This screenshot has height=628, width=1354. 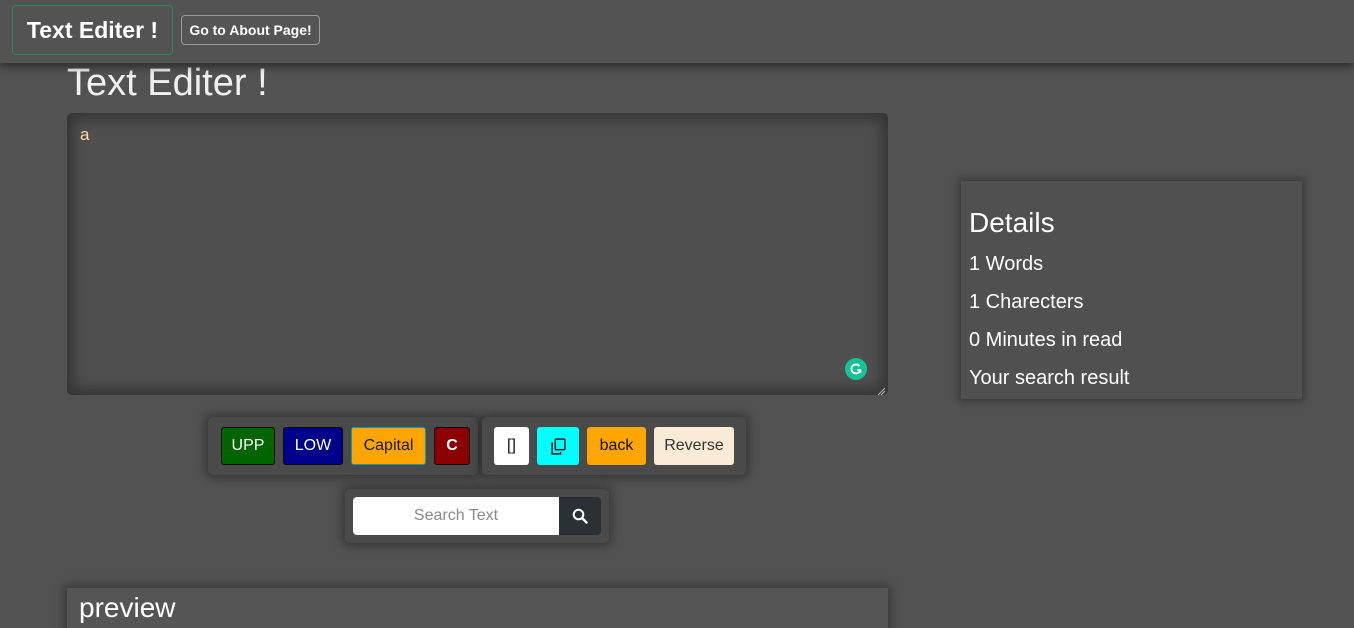 I want to click on navbar-brand: Text Editer !, so click(x=92, y=30).